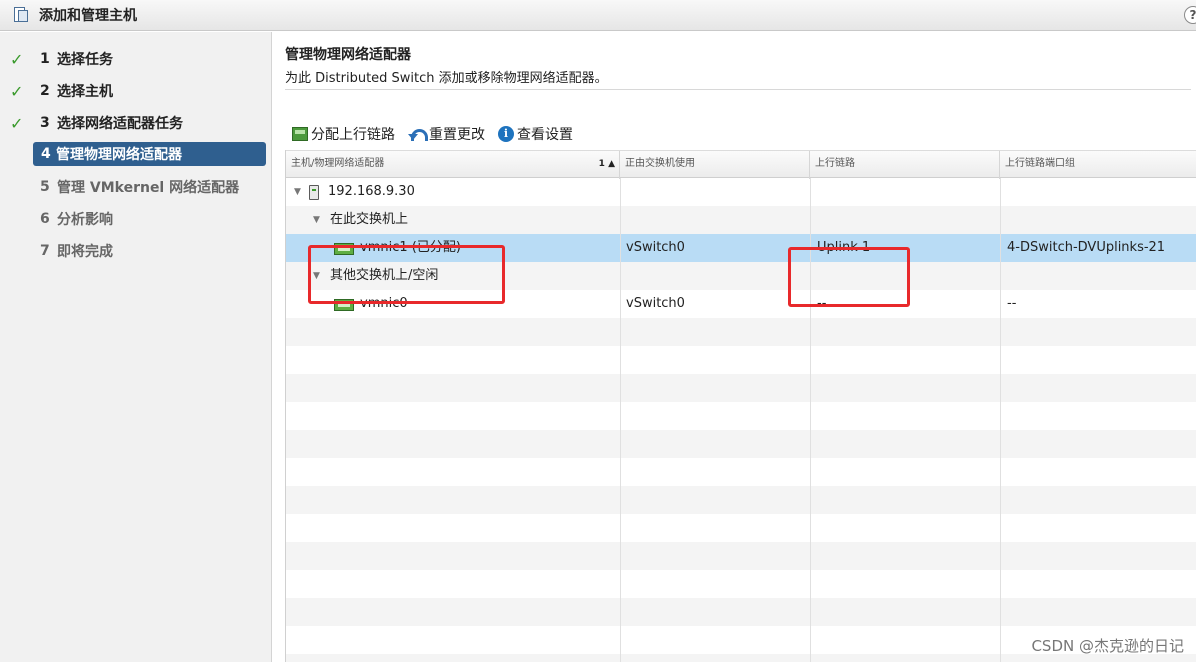 This screenshot has width=1196, height=662. What do you see at coordinates (598, 15) in the screenshot?
I see `window-titlebar: 添加和管理主机 ?` at bounding box center [598, 15].